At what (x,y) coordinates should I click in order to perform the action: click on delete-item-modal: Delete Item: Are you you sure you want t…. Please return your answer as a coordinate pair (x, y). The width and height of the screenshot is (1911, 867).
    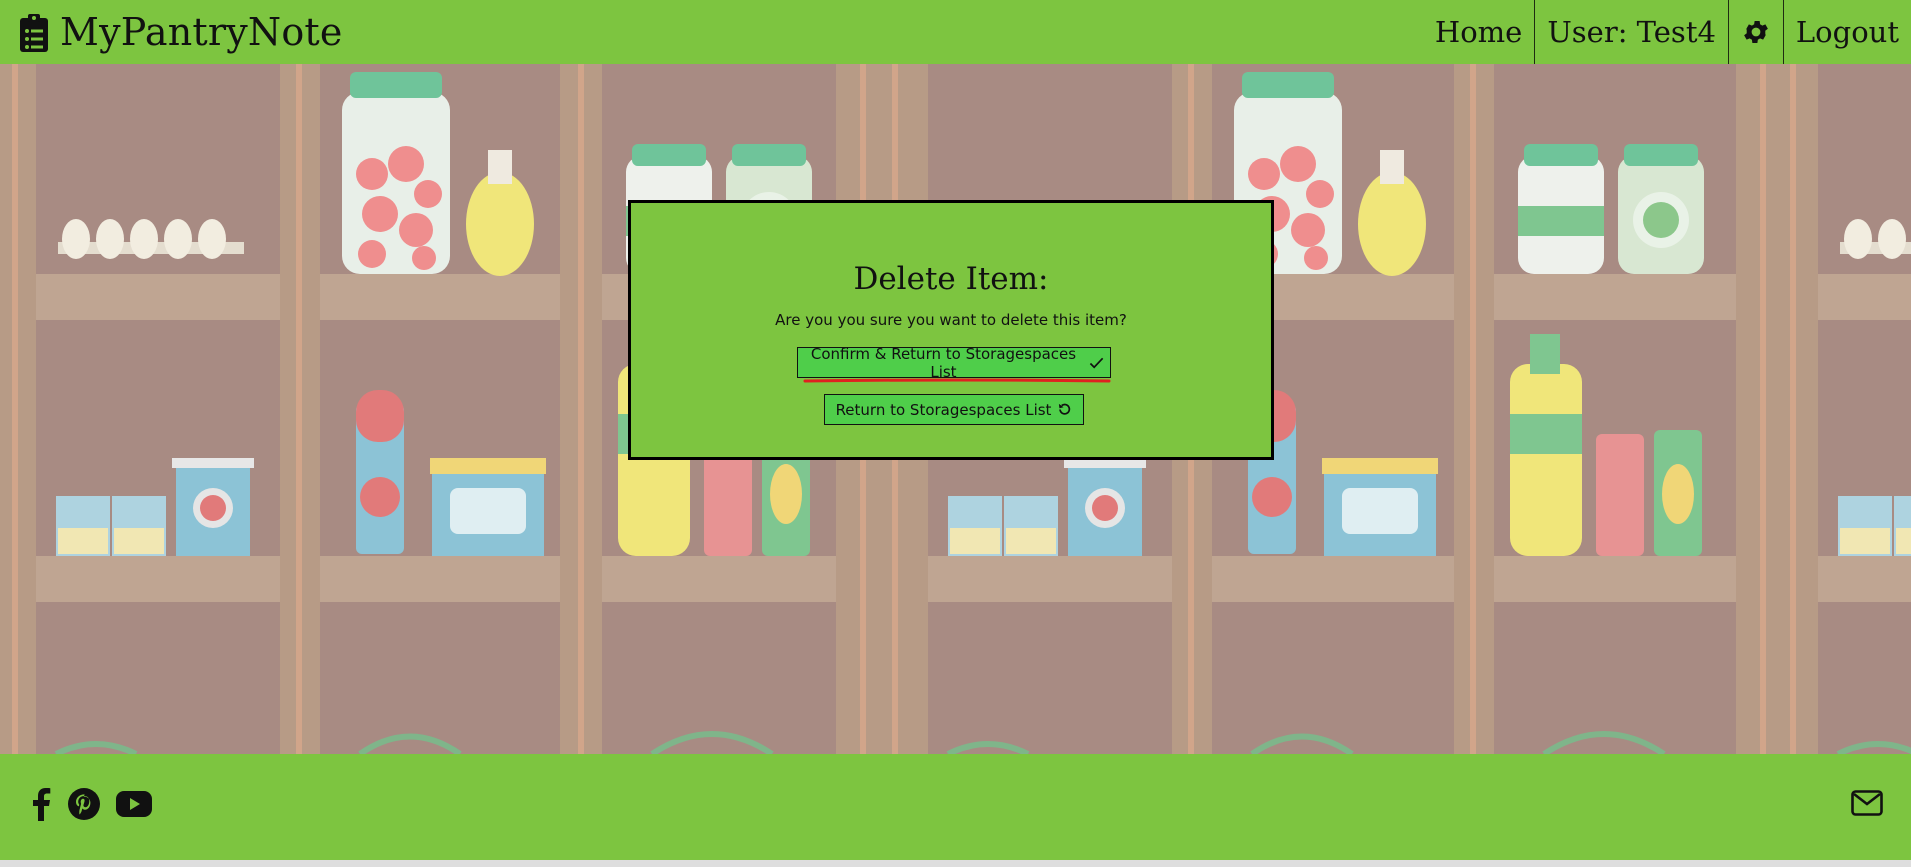
    Looking at the image, I should click on (951, 330).